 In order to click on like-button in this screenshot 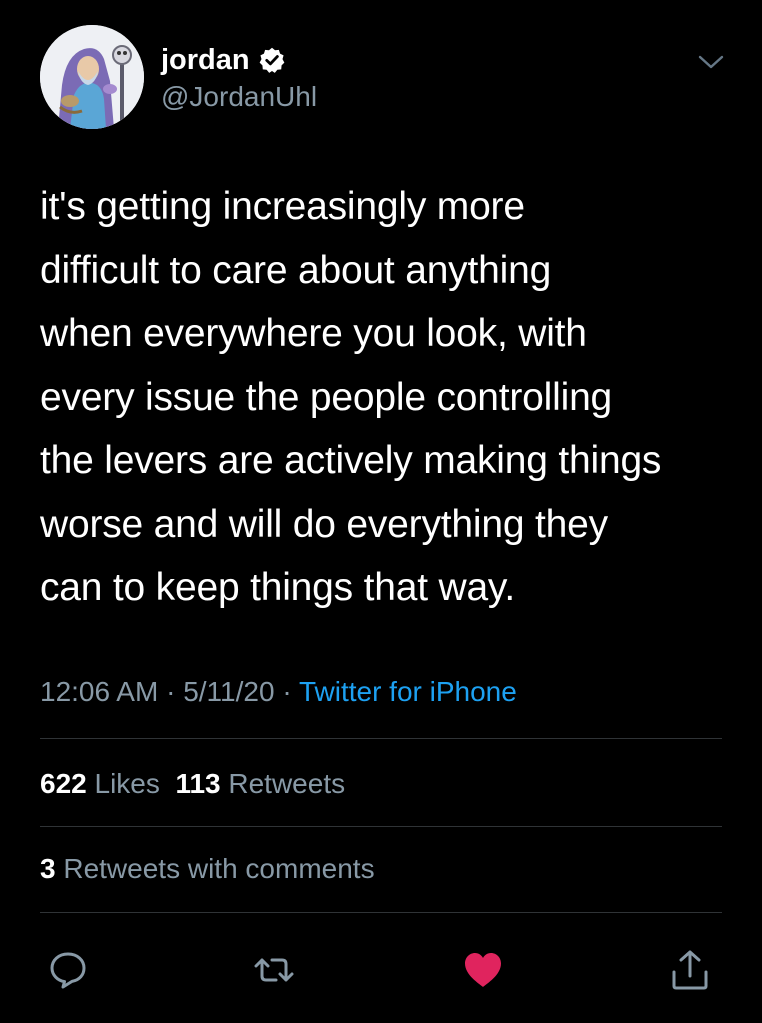, I will do `click(483, 970)`.